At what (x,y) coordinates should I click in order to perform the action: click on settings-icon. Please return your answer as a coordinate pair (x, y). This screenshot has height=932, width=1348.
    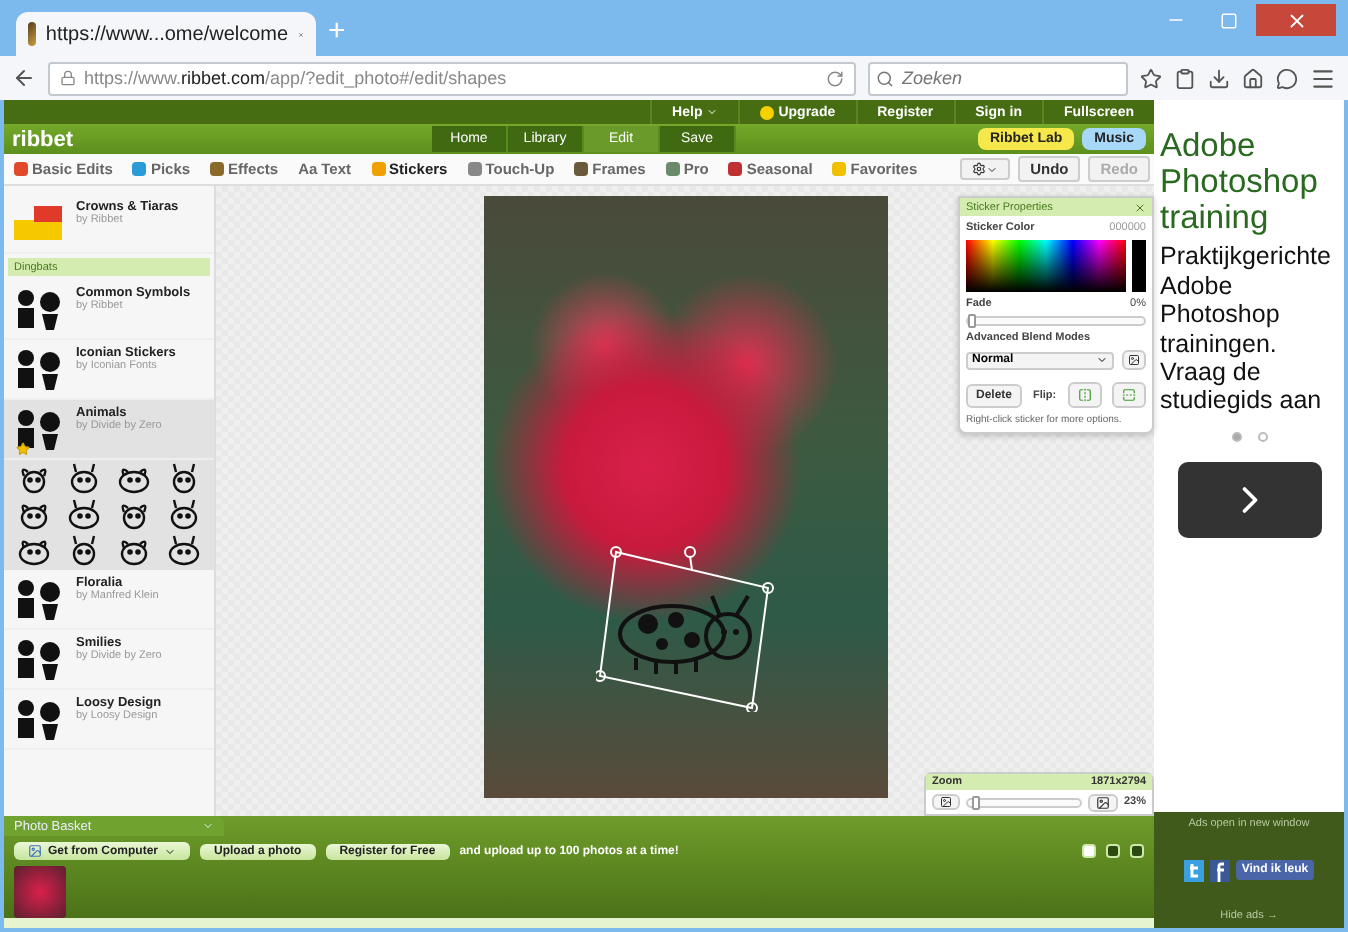
    Looking at the image, I should click on (979, 169).